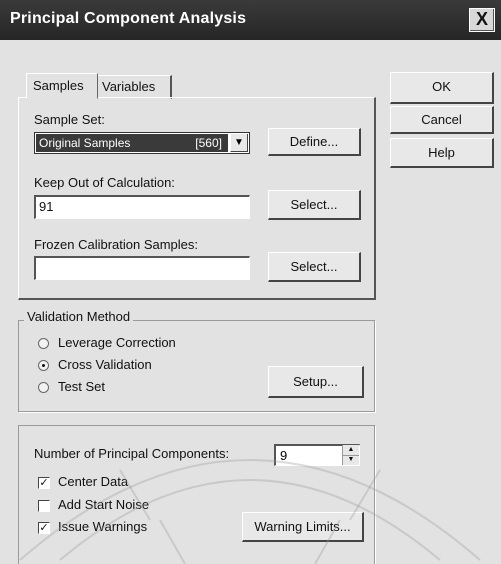 Image resolution: width=501 pixels, height=564 pixels. I want to click on frozen-samples-input, so click(142, 268).